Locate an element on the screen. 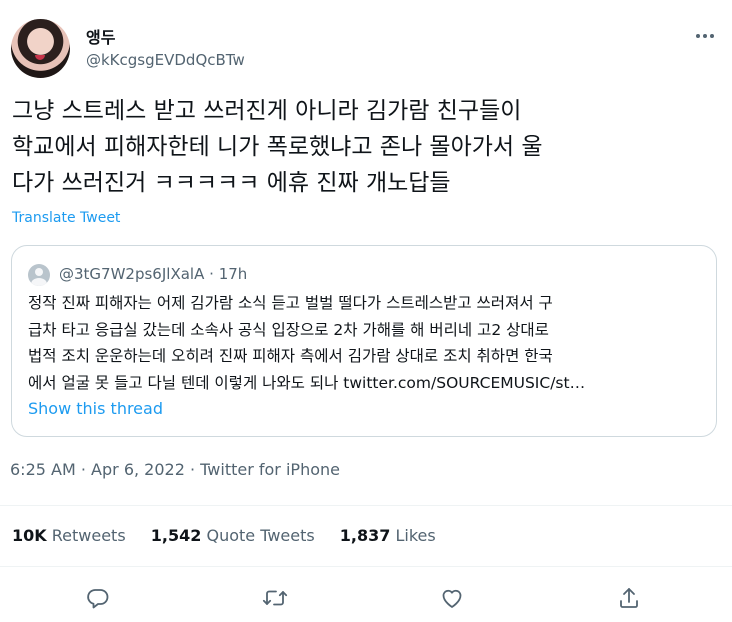 This screenshot has height=622, width=732. quote-handle: @3tG7W2ps6JlXalA is located at coordinates (131, 274).